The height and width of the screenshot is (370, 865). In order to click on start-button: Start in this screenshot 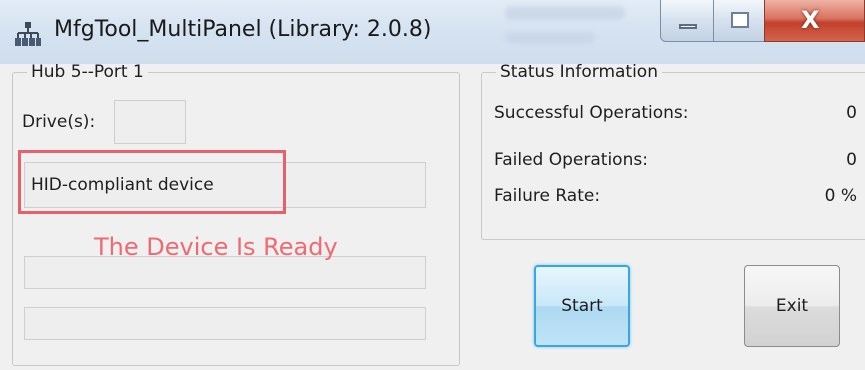, I will do `click(582, 306)`.